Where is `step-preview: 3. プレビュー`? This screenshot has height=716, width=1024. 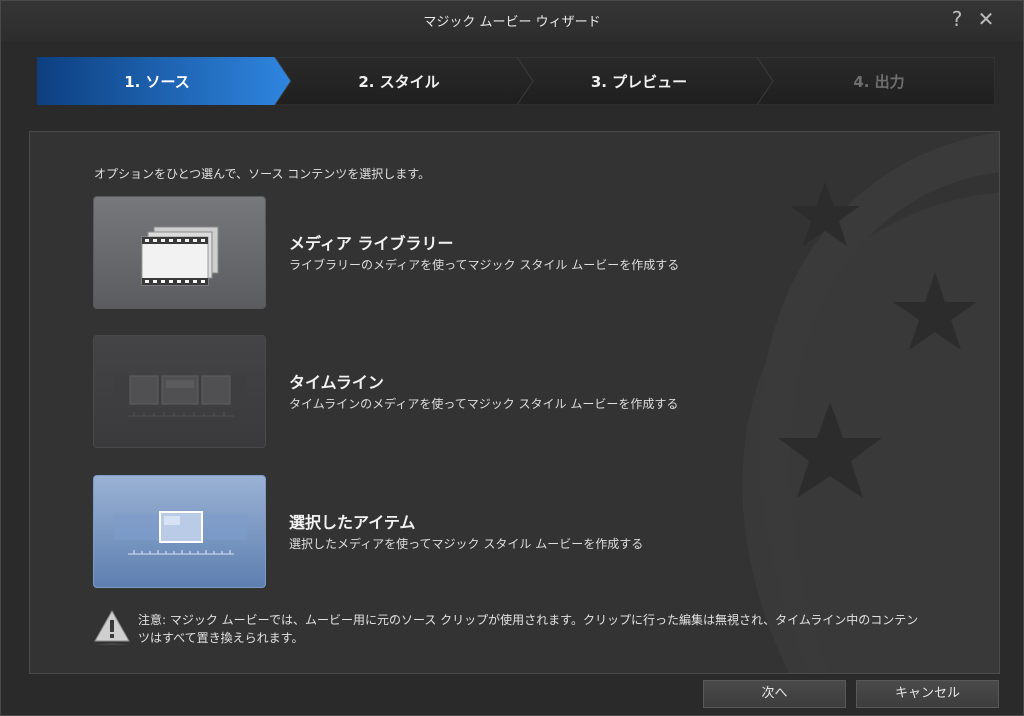 step-preview: 3. プレビュー is located at coordinates (639, 81).